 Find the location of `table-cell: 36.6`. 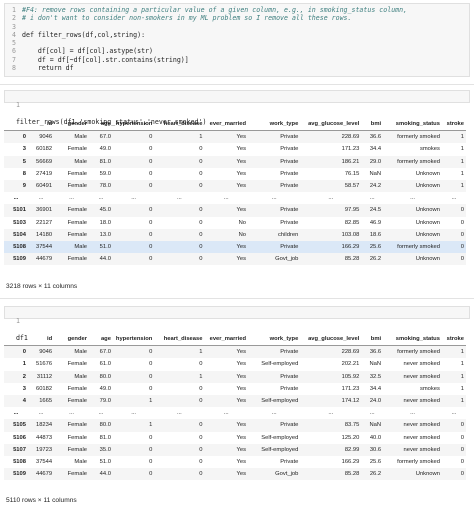

table-cell: 36.6 is located at coordinates (375, 137).